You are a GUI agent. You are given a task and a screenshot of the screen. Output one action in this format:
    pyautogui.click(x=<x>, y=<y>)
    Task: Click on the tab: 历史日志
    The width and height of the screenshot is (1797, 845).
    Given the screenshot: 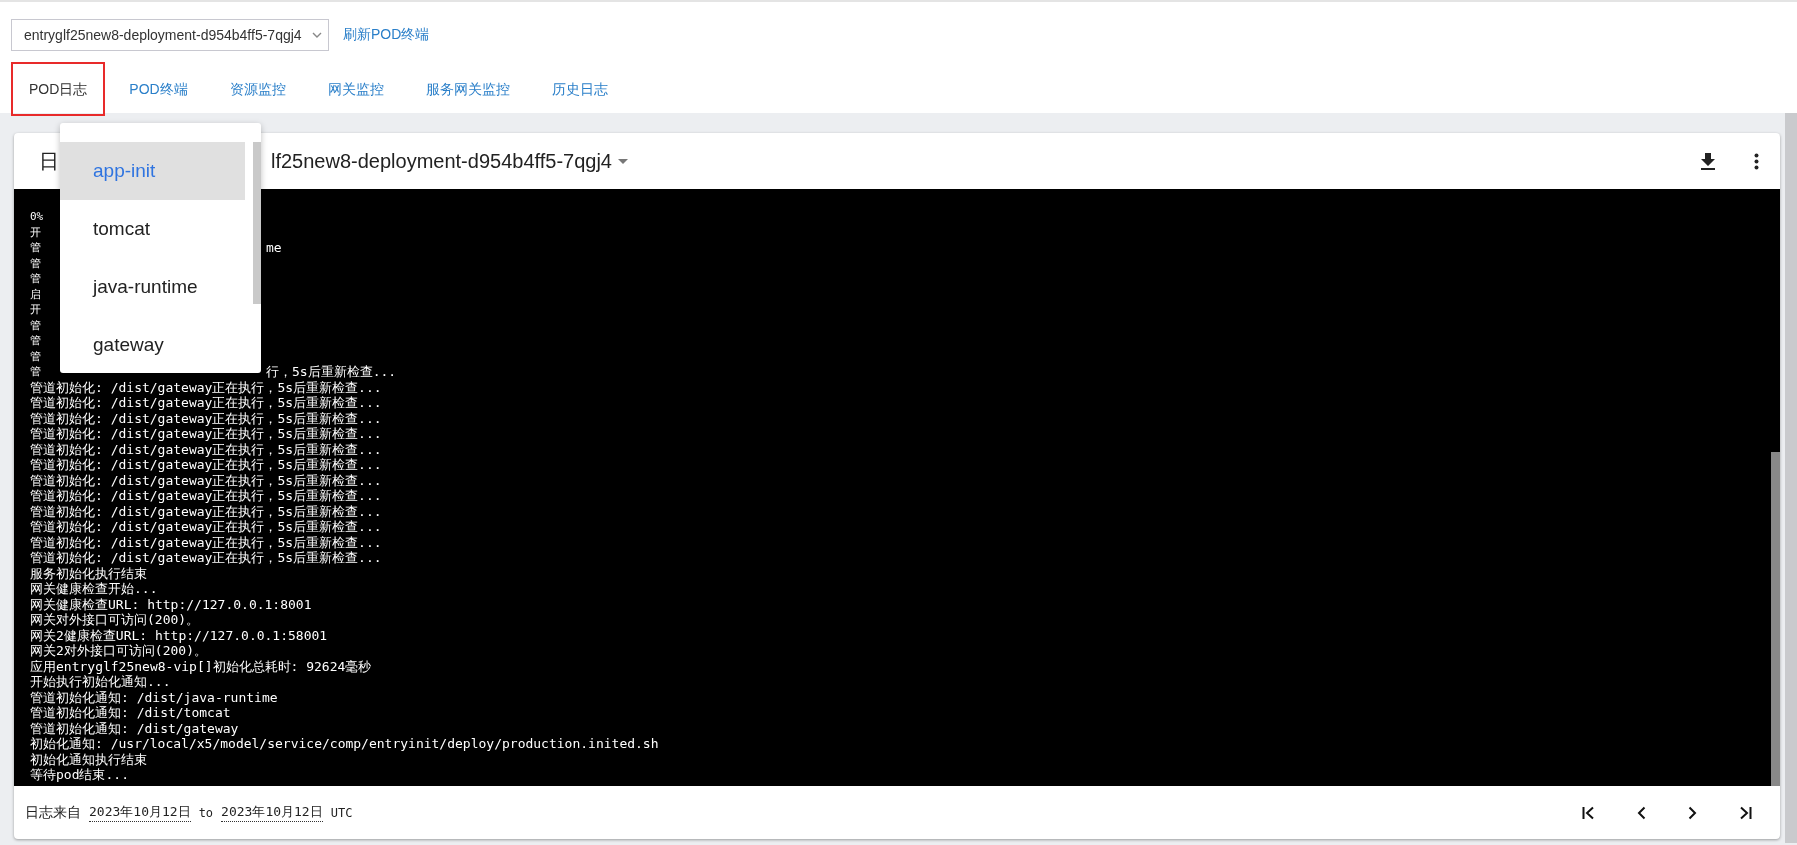 What is the action you would take?
    pyautogui.click(x=579, y=89)
    